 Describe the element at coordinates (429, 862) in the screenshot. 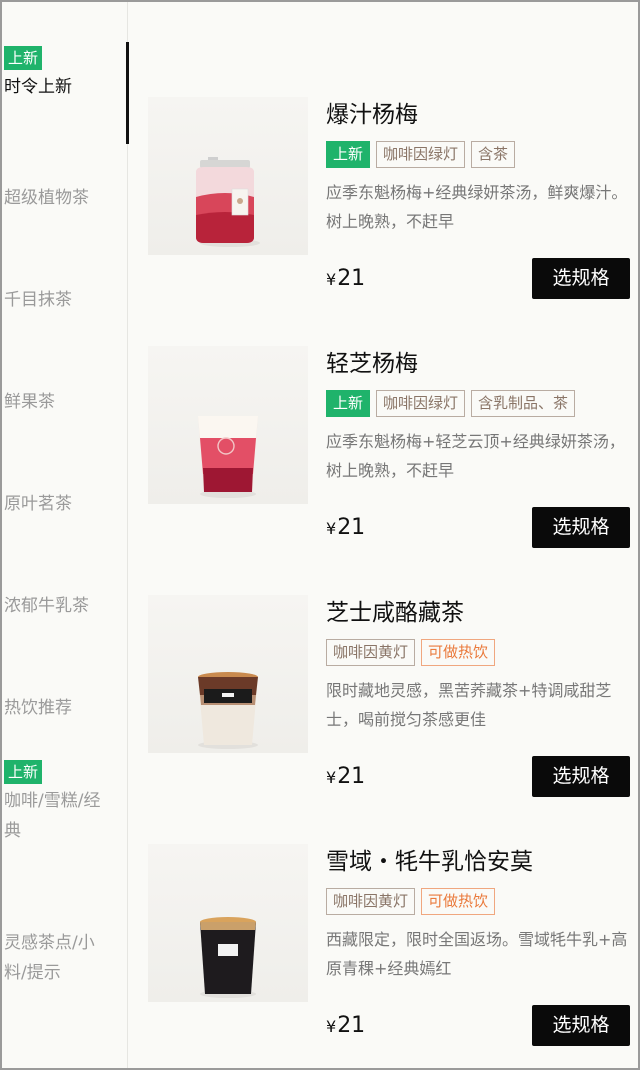

I see `product-name: 雪域・牦牛乳恰安莫` at that location.